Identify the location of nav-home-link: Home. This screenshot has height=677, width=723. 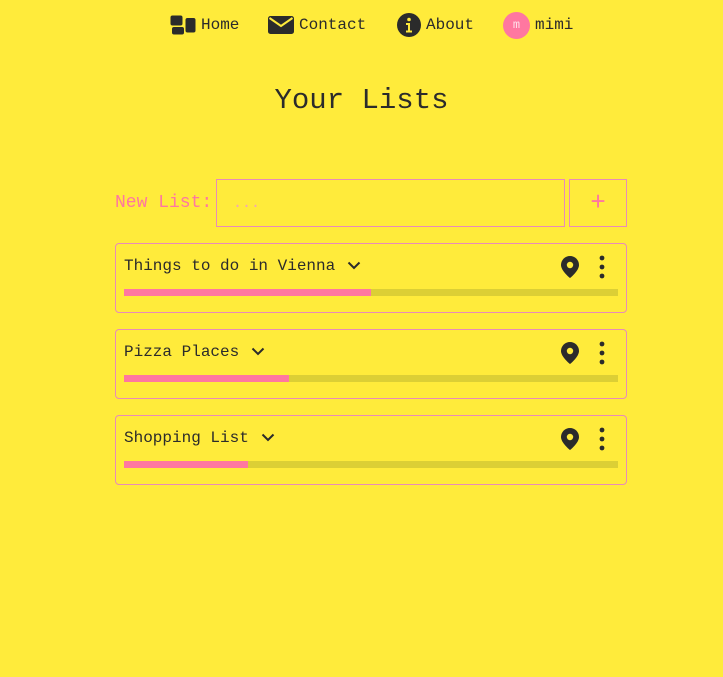
(204, 25).